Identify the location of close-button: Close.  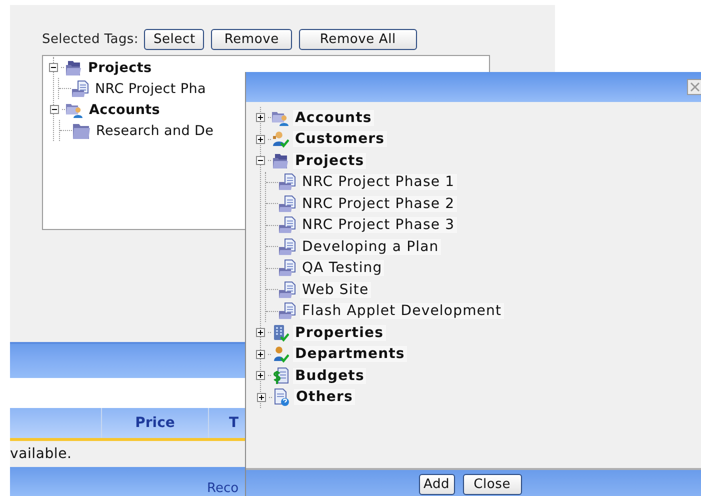
(492, 484).